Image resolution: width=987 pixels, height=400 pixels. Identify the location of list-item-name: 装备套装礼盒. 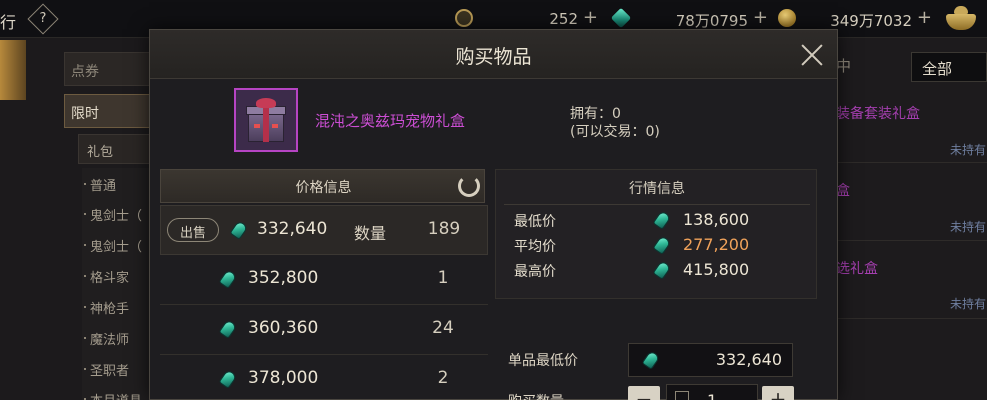
(878, 113).